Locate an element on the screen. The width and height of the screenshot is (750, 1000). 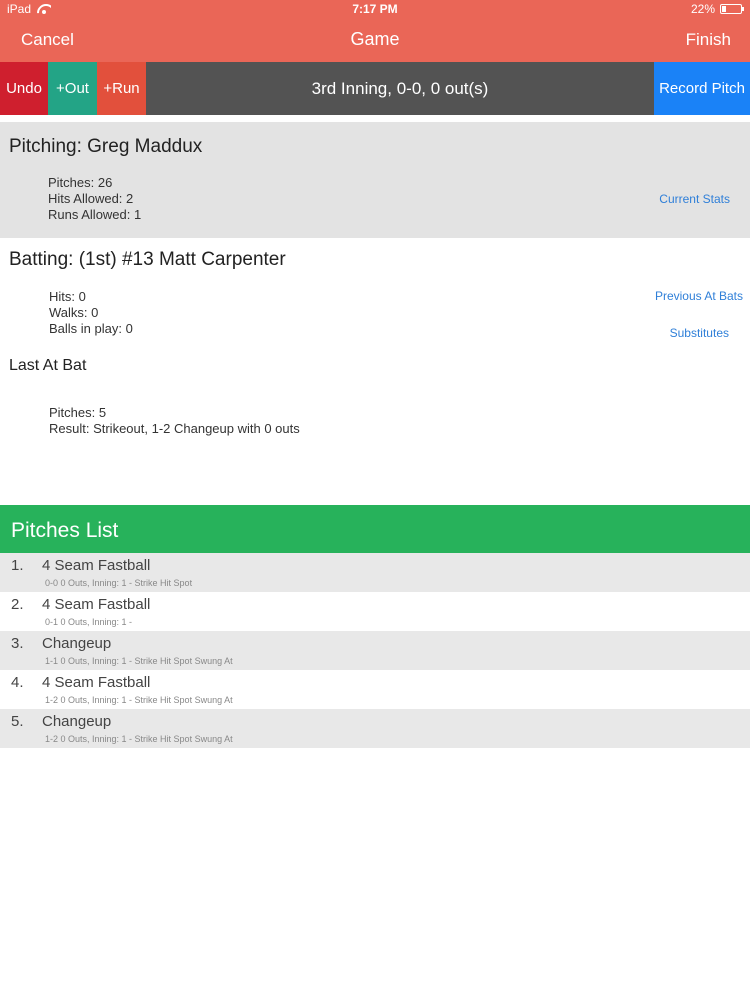
current-stats-link: Current Stats is located at coordinates (694, 199).